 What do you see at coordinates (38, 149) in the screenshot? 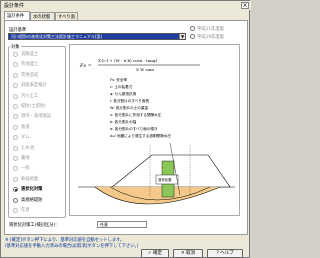
I see `target-option: ため池` at bounding box center [38, 149].